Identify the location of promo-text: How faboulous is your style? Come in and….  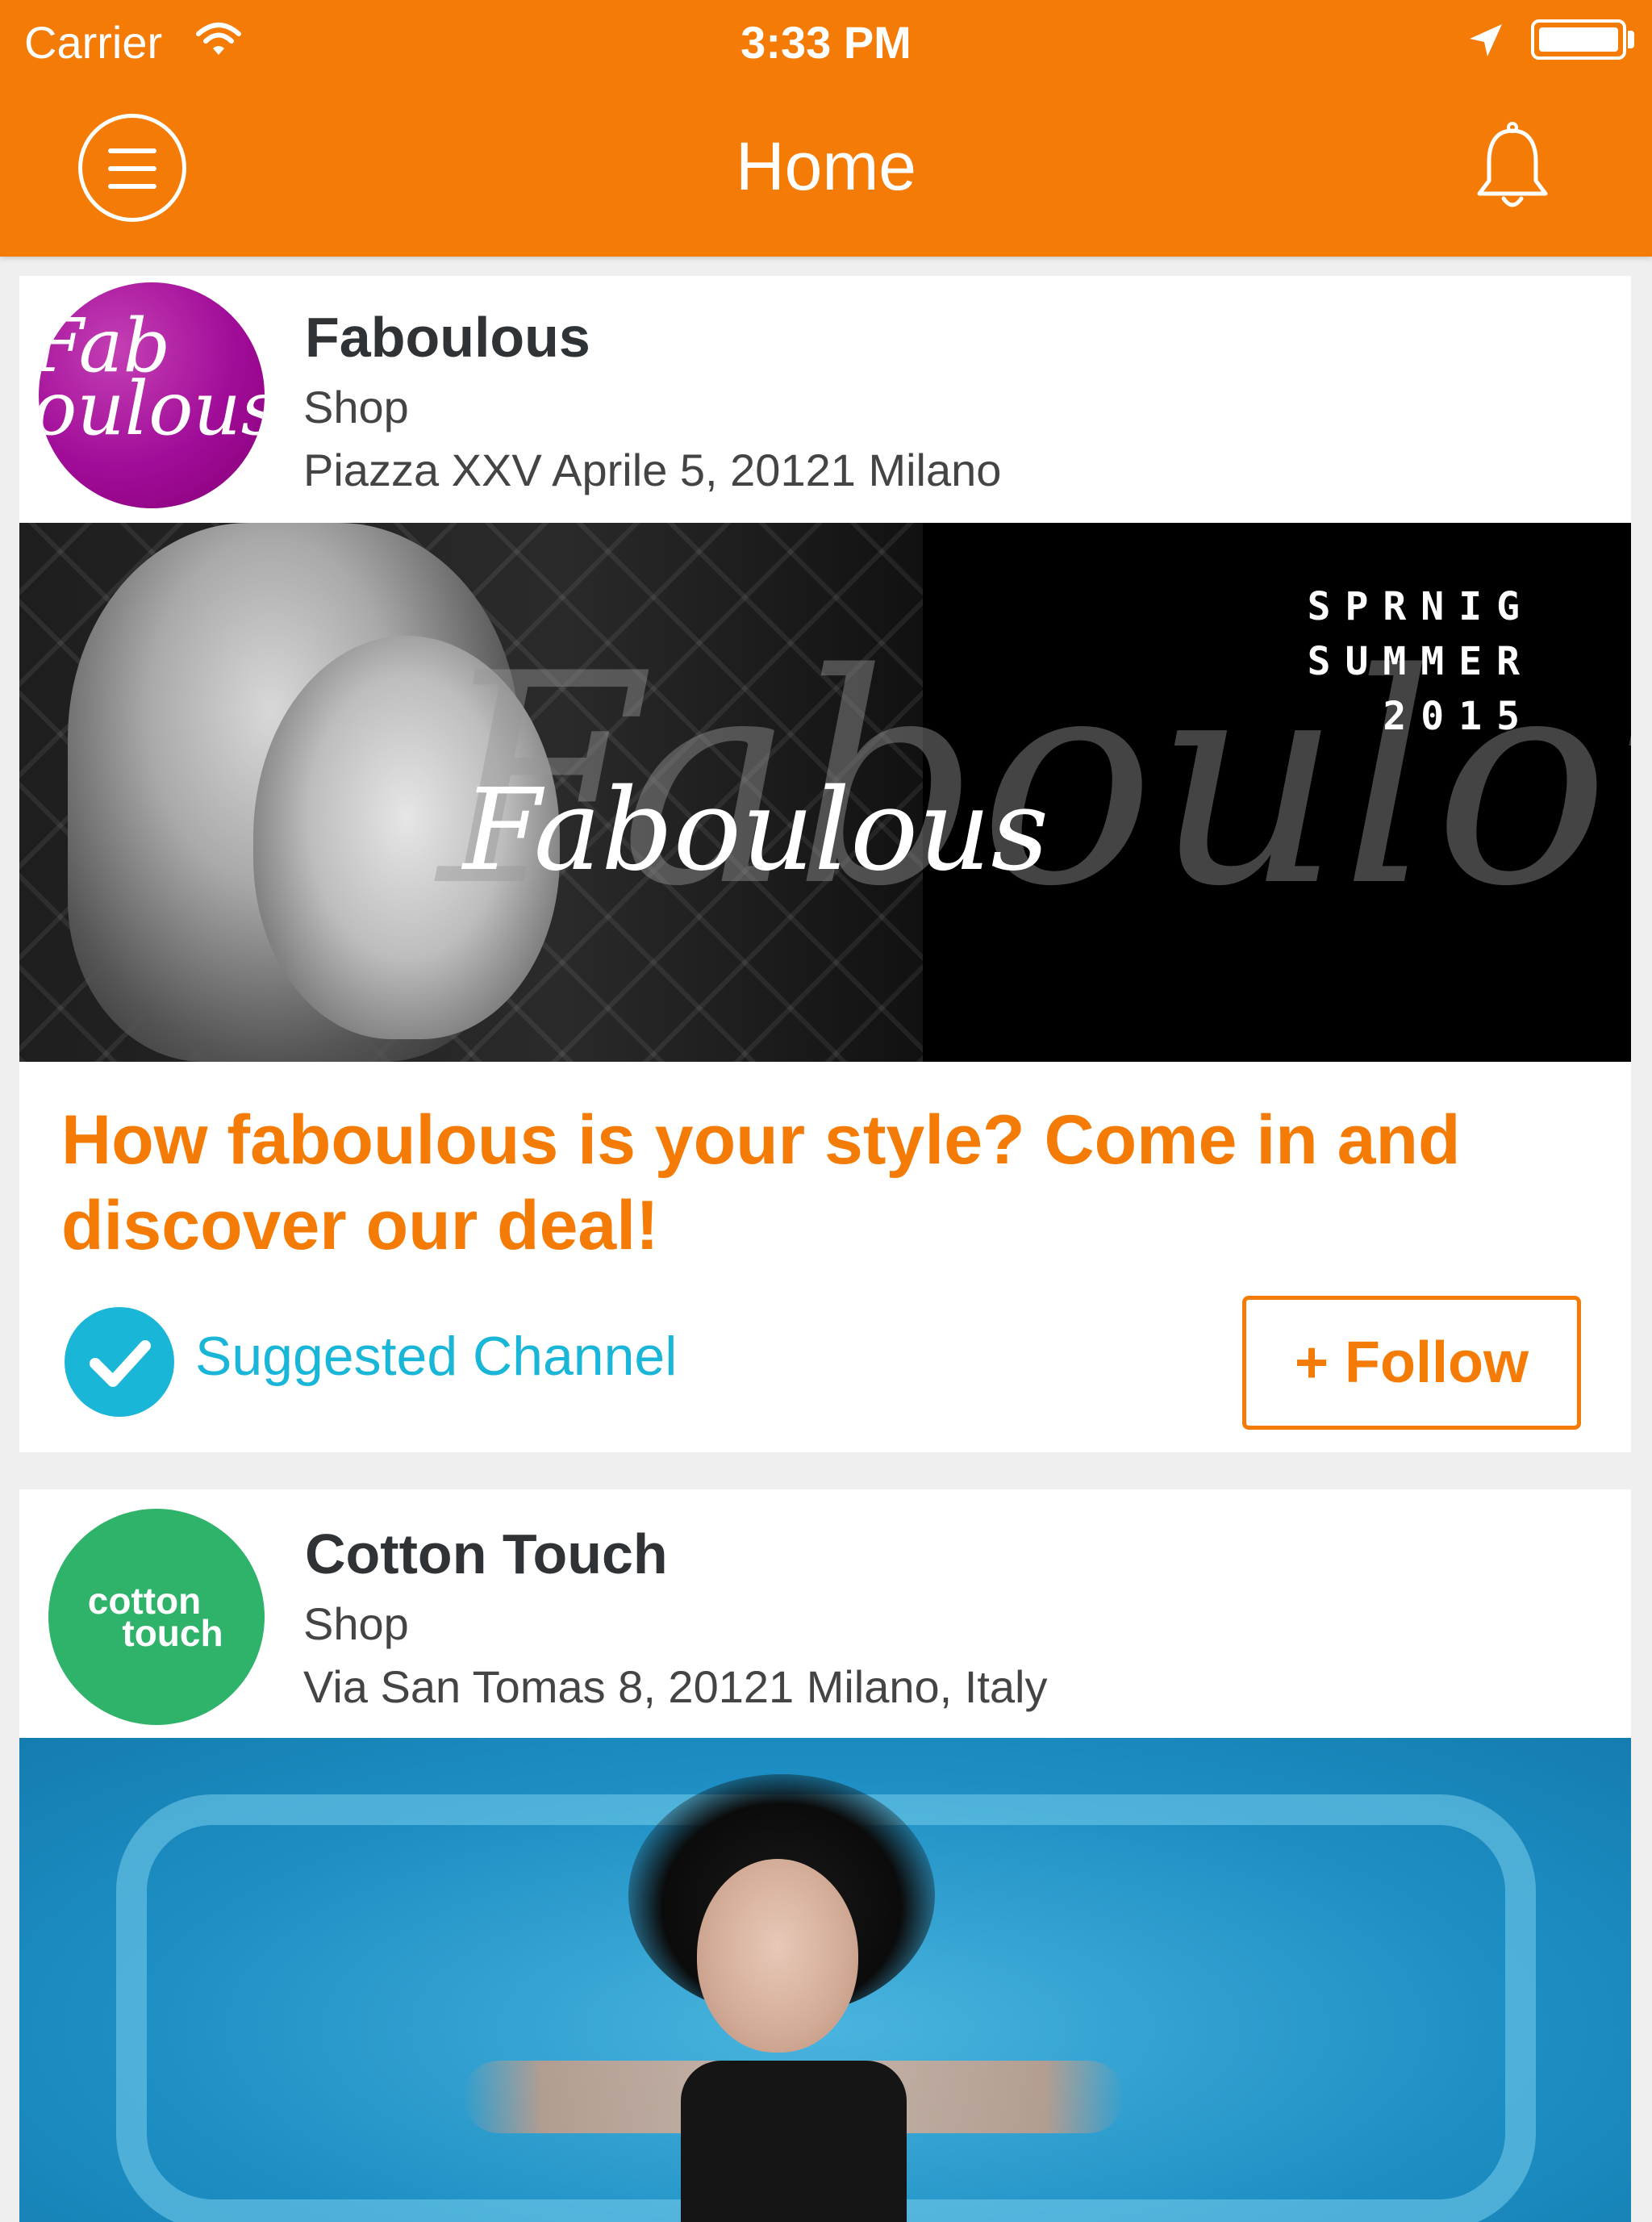
(761, 1182).